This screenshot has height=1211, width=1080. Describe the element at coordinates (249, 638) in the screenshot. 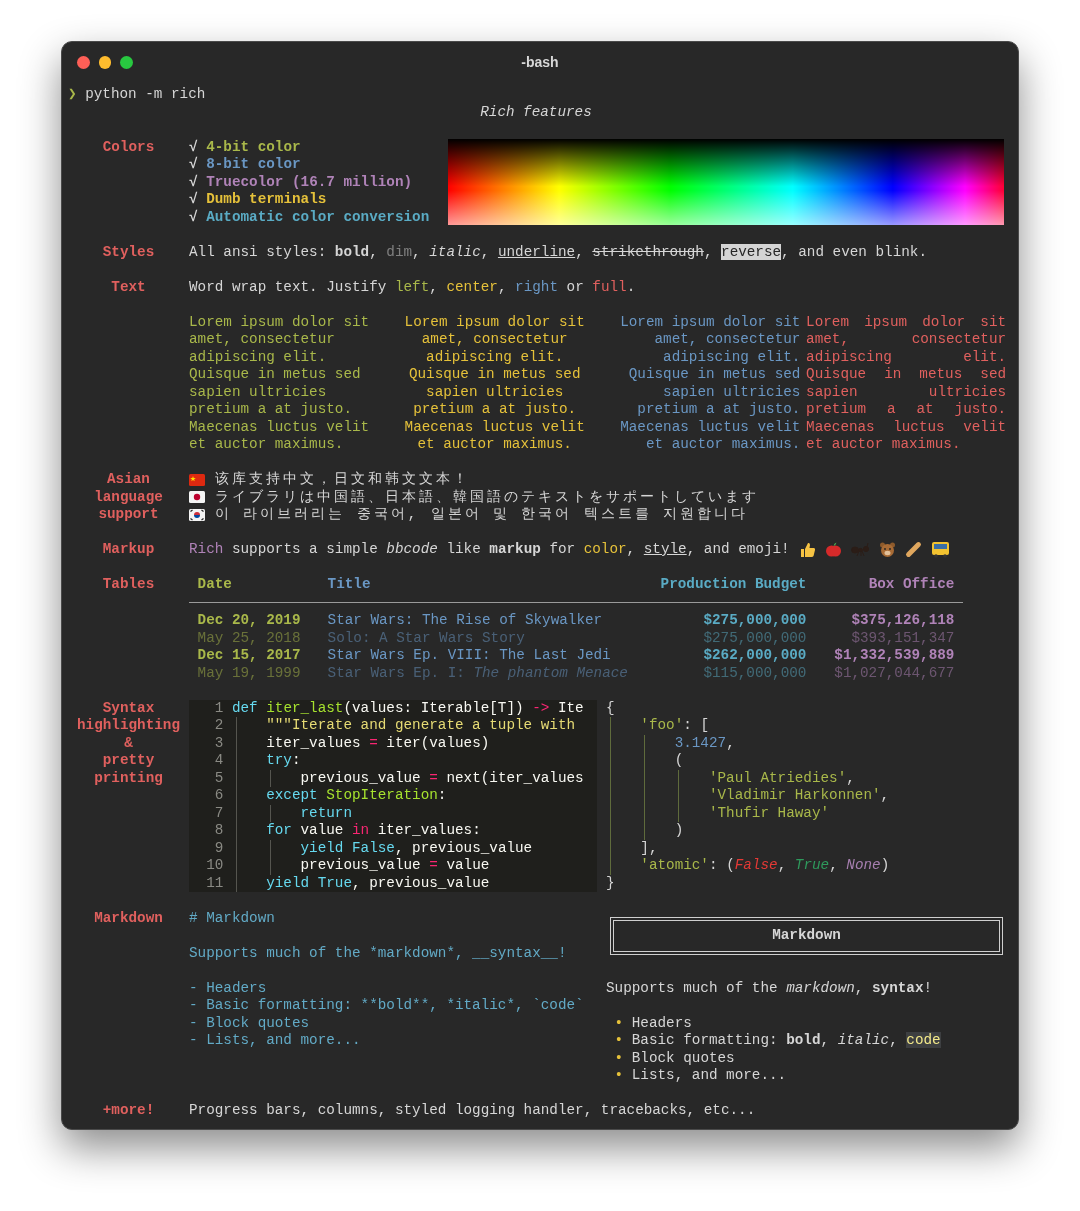

I see `table-cell-text: May 25, 2018` at that location.